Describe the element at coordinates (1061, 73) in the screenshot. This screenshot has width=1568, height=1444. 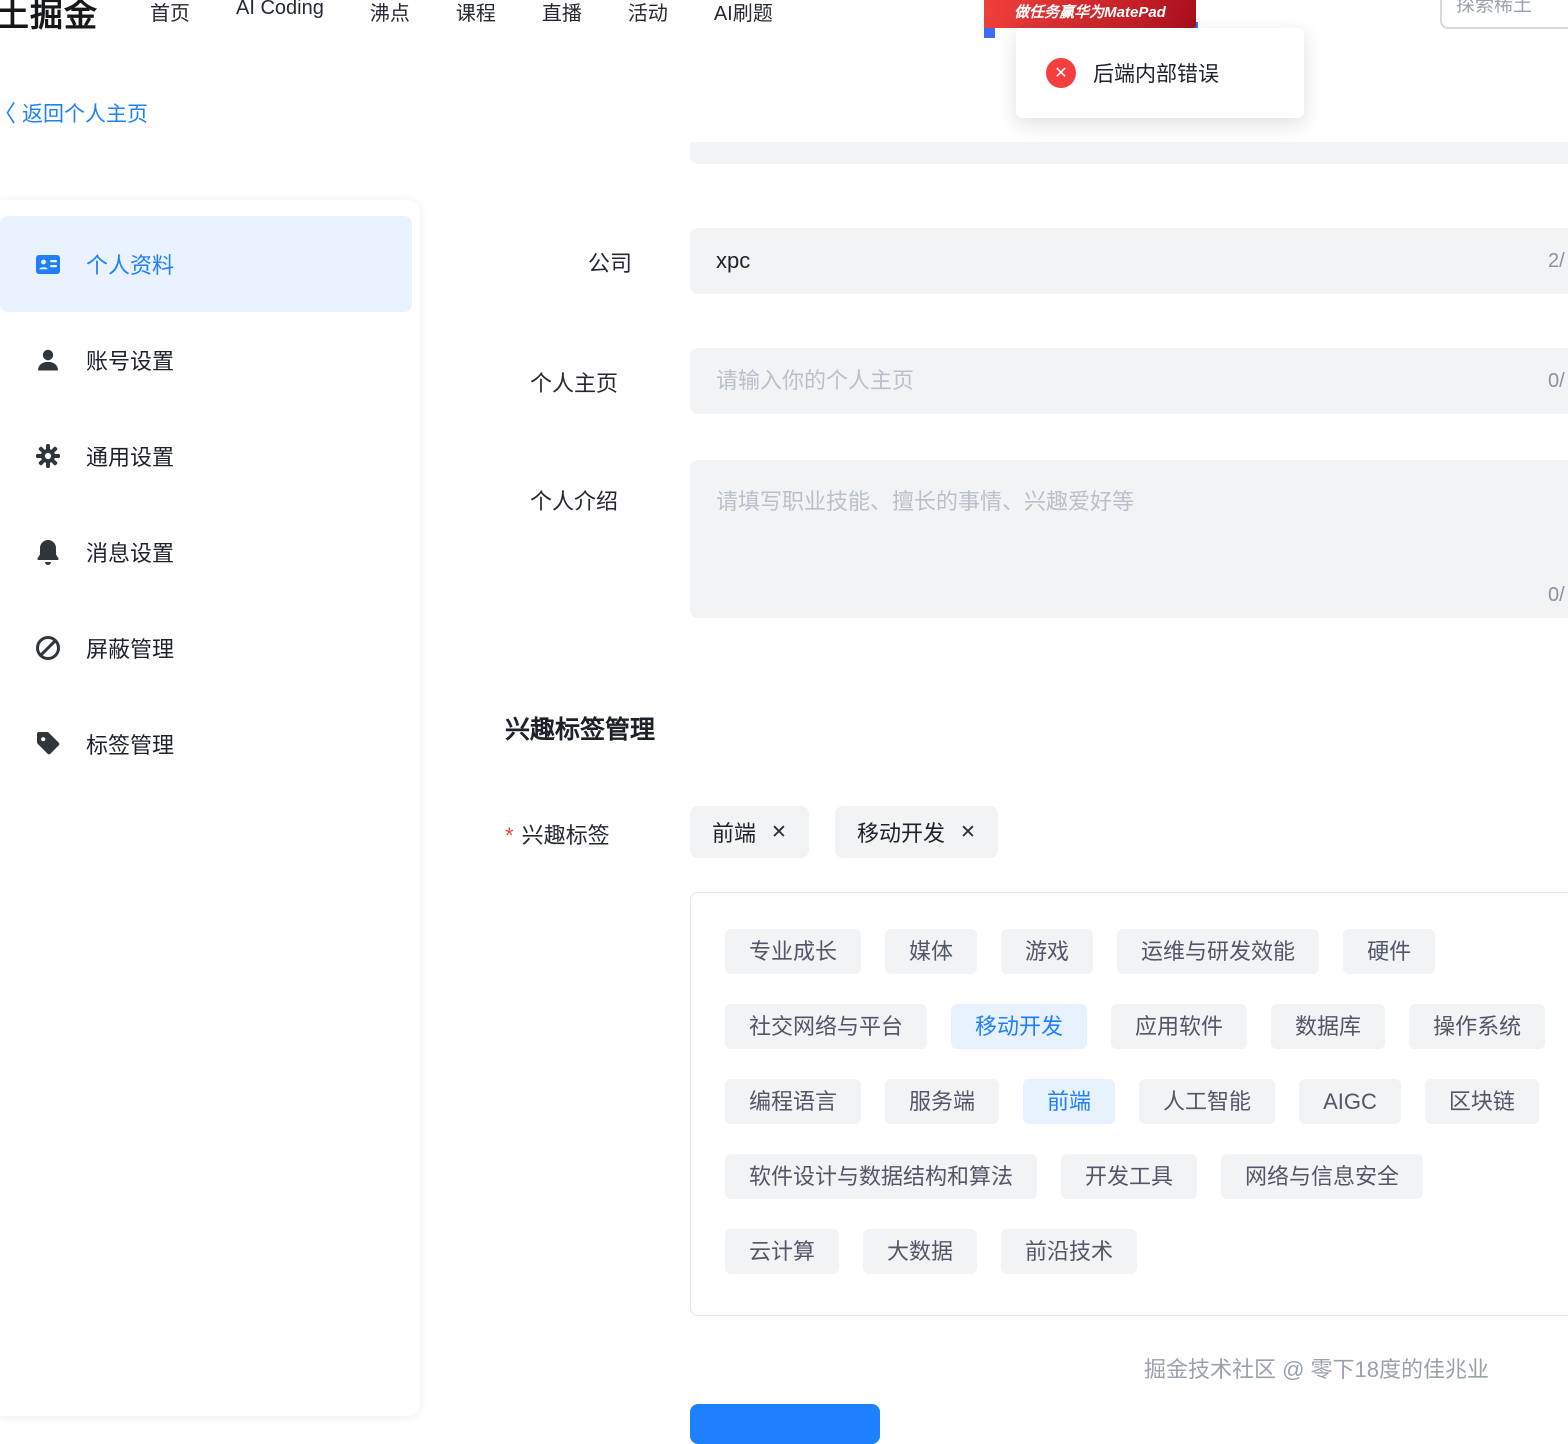
I see `error-circle-icon: ✕` at that location.